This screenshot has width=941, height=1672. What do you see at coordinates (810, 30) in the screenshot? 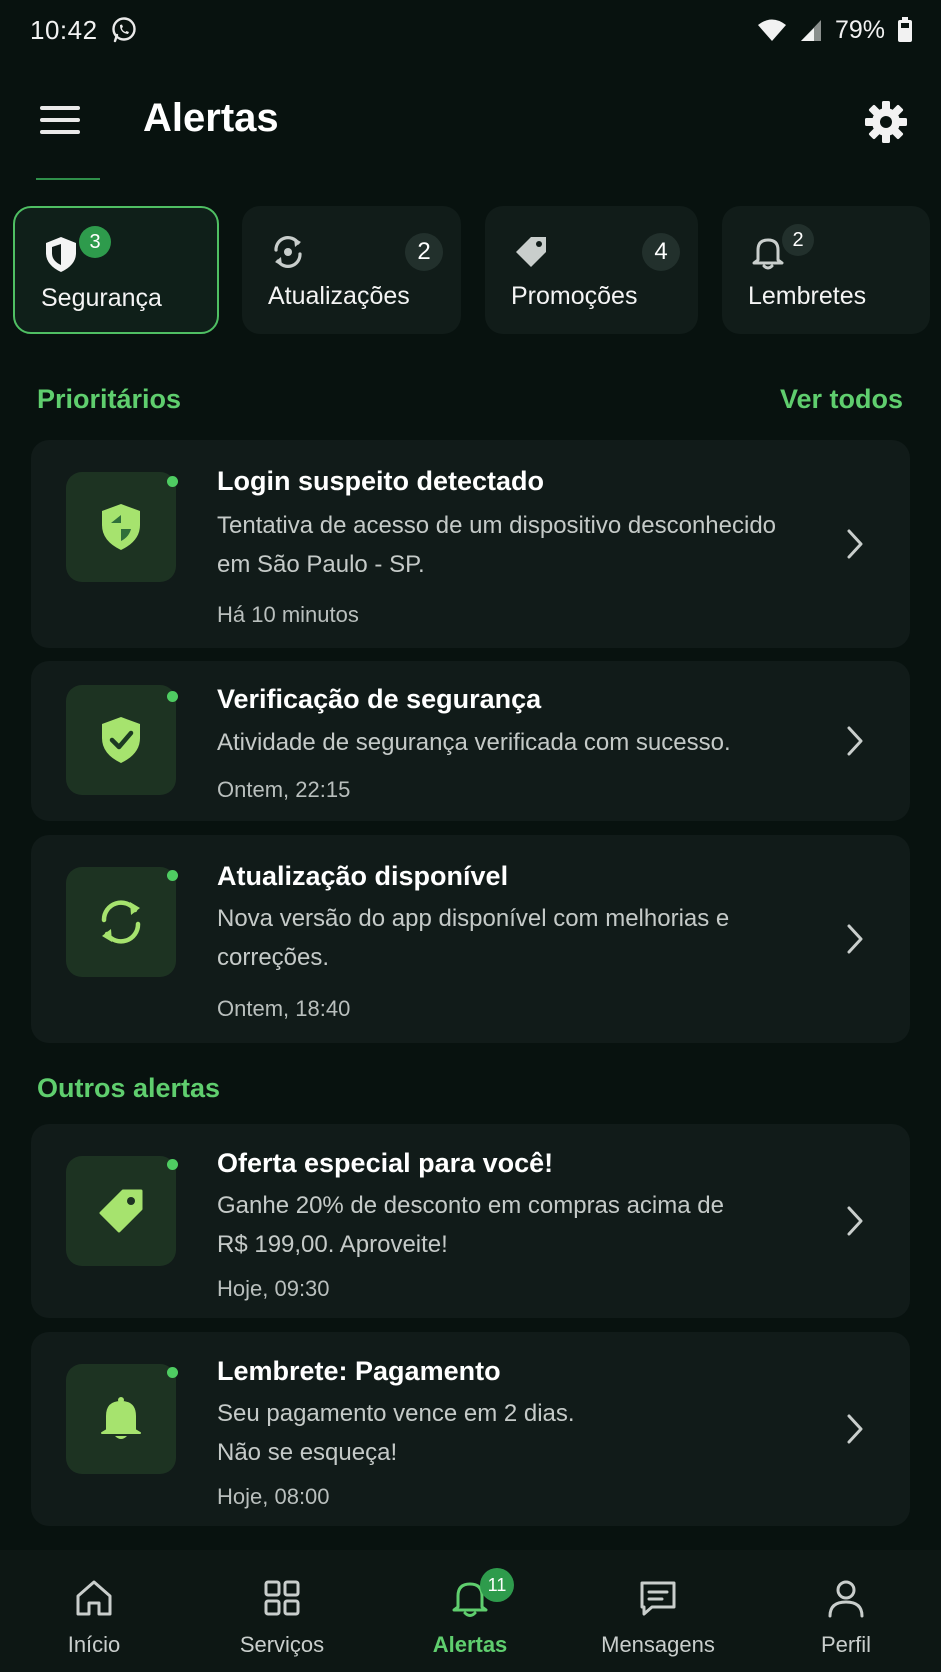
I see `signal-icon` at bounding box center [810, 30].